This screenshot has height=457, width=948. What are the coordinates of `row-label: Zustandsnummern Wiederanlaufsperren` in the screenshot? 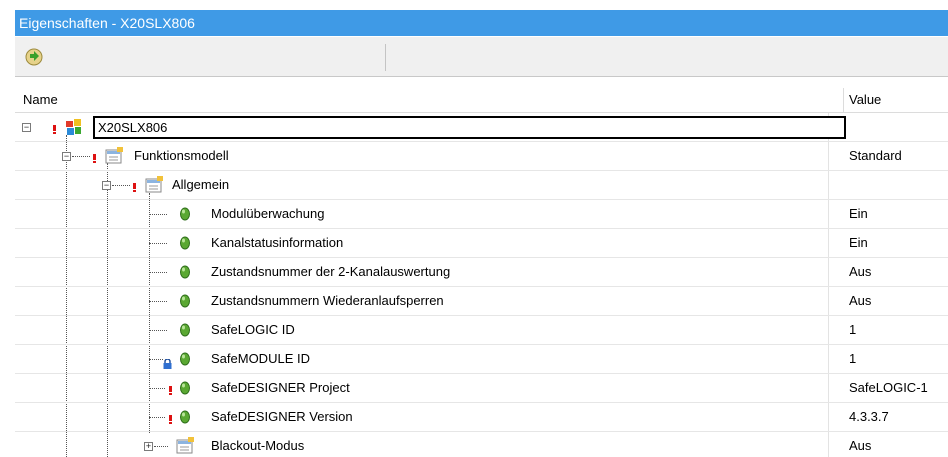 It's located at (327, 300).